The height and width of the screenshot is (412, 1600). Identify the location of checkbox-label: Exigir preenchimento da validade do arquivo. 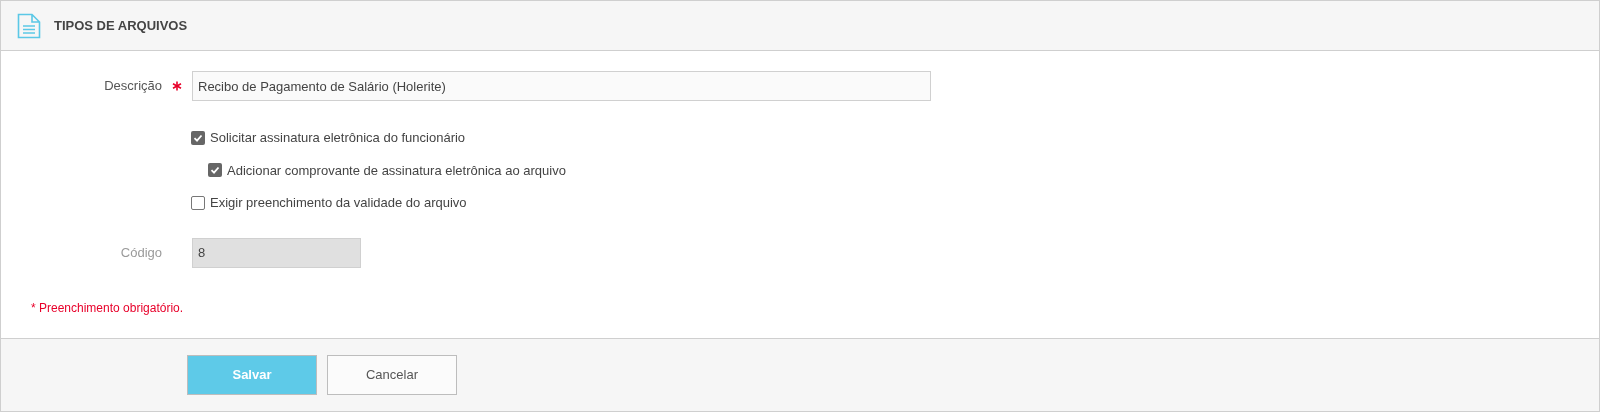
(338, 203).